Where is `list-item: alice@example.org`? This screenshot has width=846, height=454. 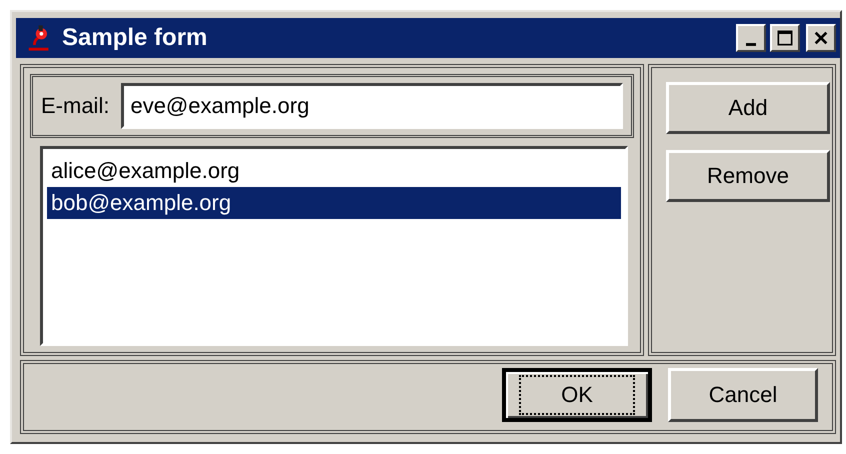
list-item: alice@example.org is located at coordinates (334, 171).